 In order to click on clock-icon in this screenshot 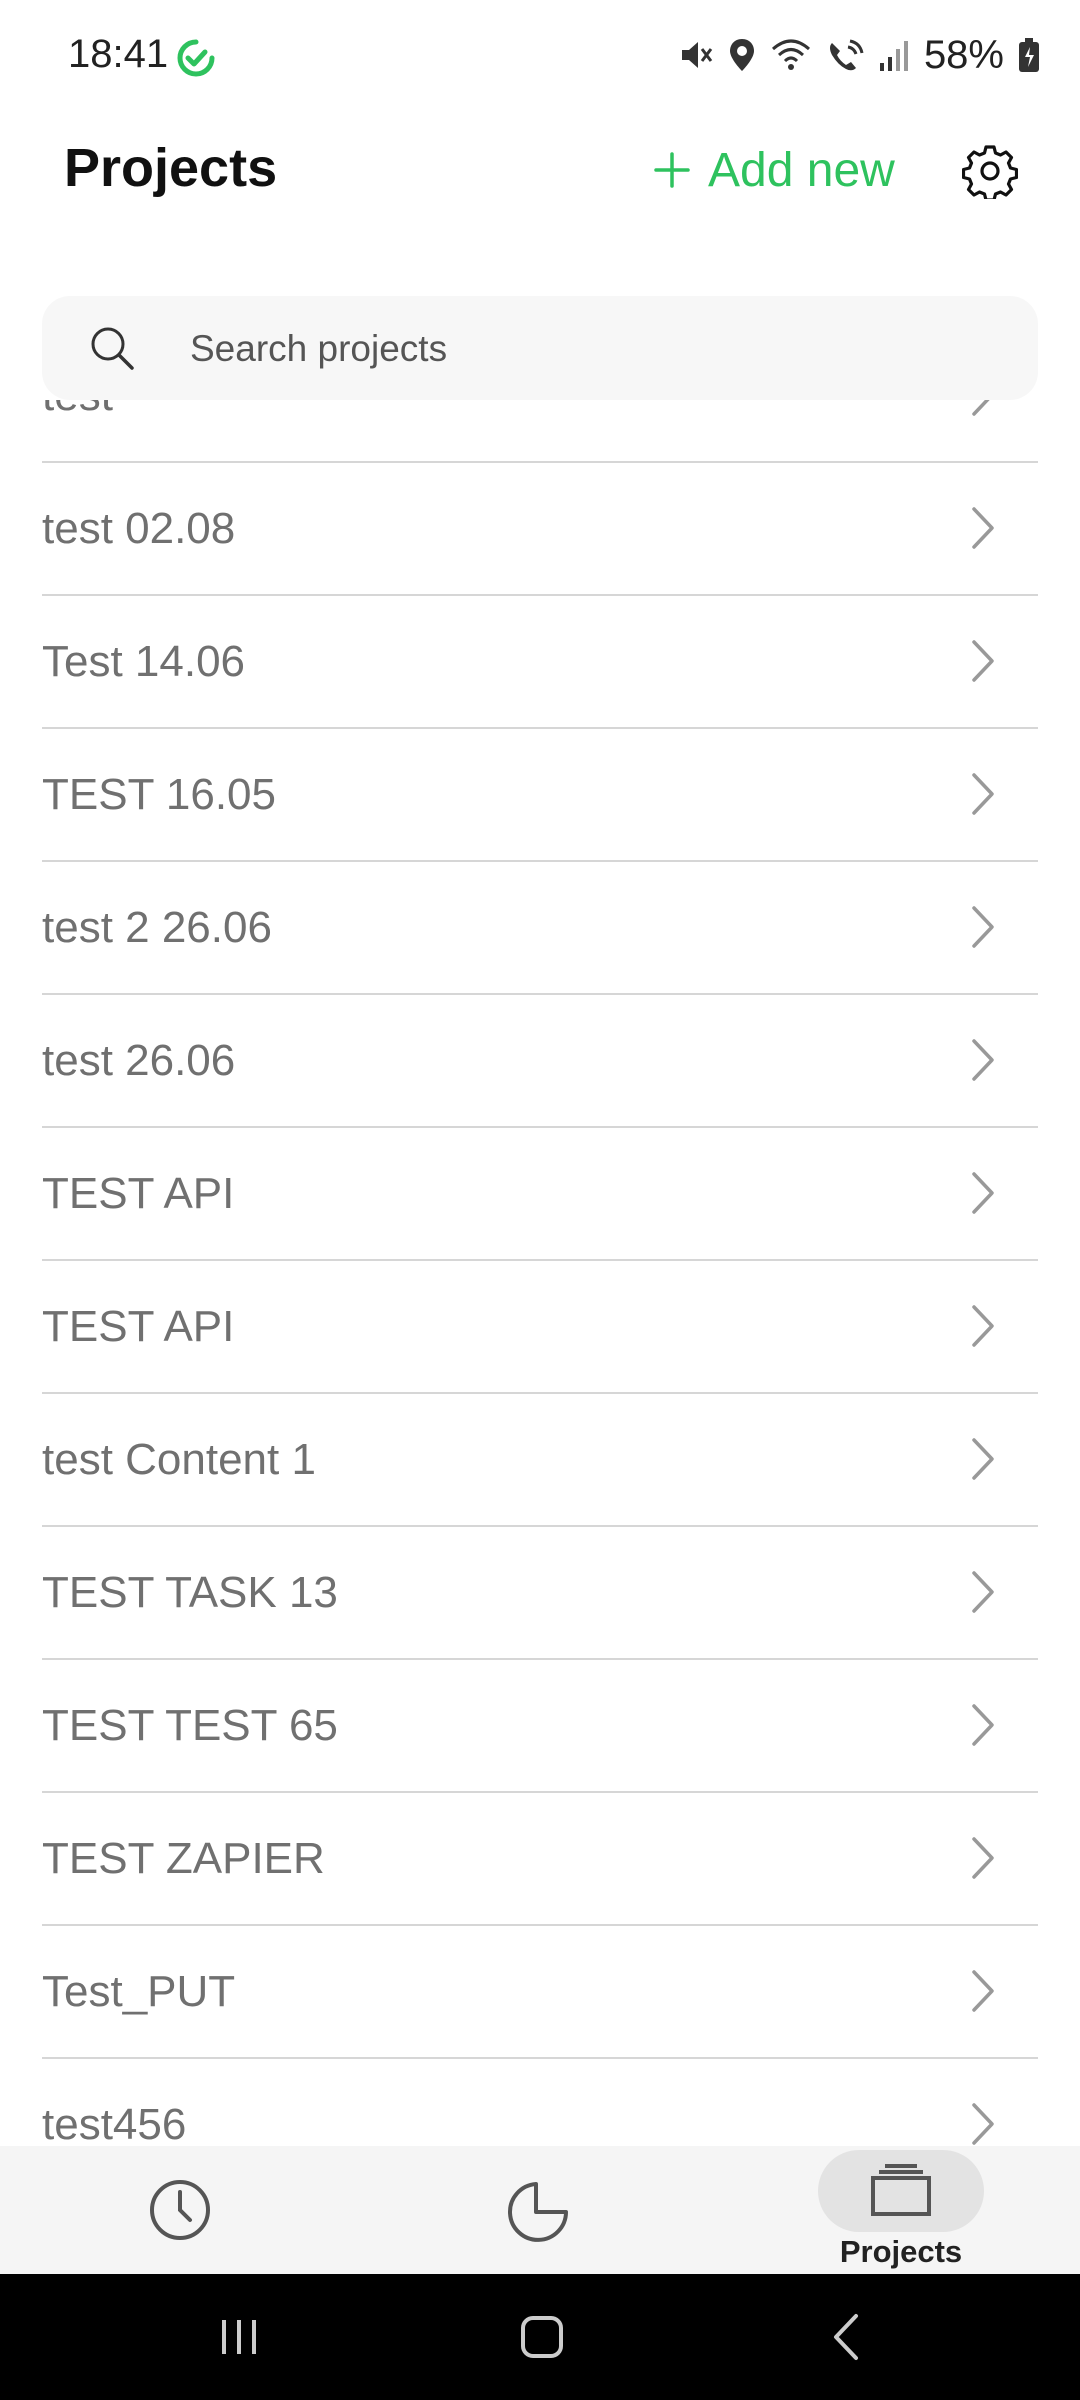, I will do `click(180, 2210)`.